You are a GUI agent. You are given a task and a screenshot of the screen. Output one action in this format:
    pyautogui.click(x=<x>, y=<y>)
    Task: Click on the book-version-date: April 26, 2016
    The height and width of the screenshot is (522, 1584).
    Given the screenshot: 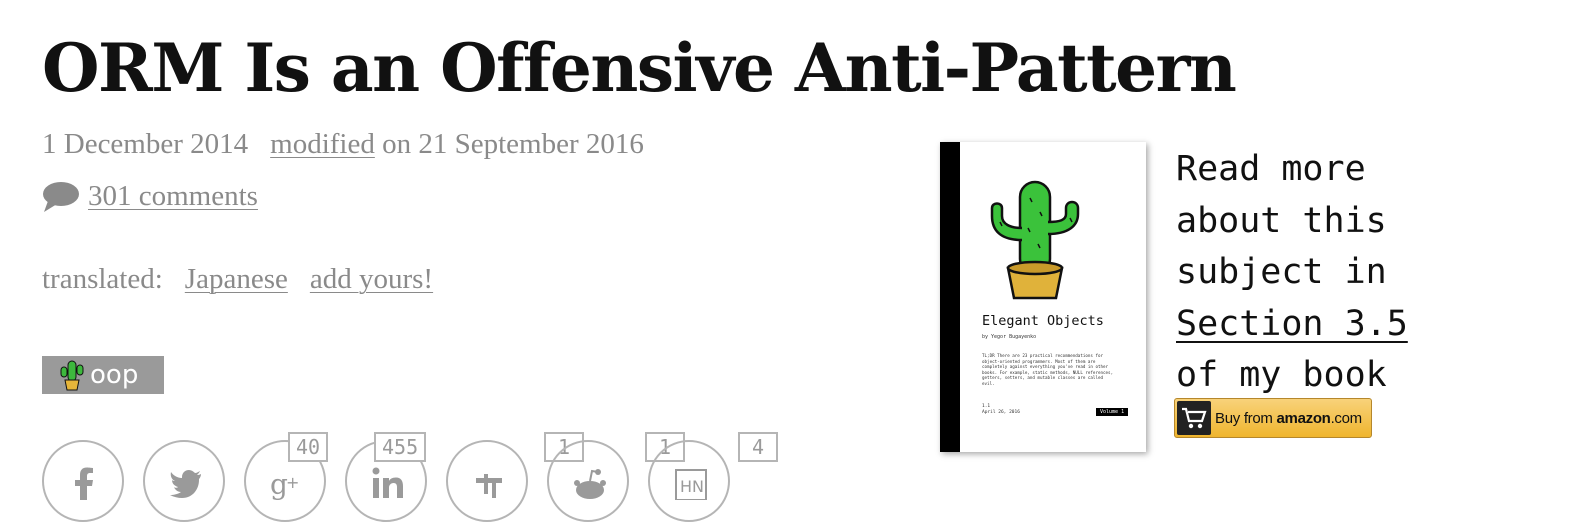 What is the action you would take?
    pyautogui.click(x=1001, y=412)
    